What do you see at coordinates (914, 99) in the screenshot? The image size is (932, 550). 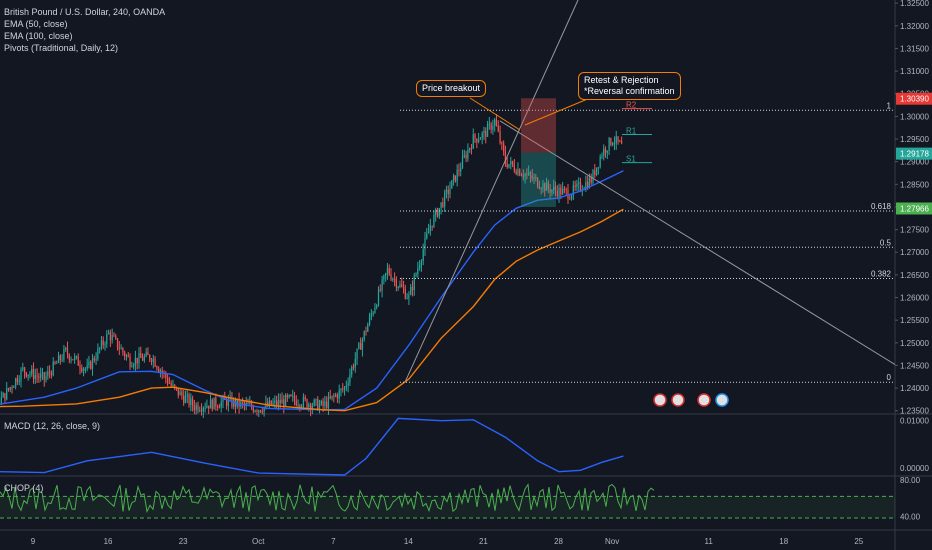 I see `price-badge-label: 1.30390` at bounding box center [914, 99].